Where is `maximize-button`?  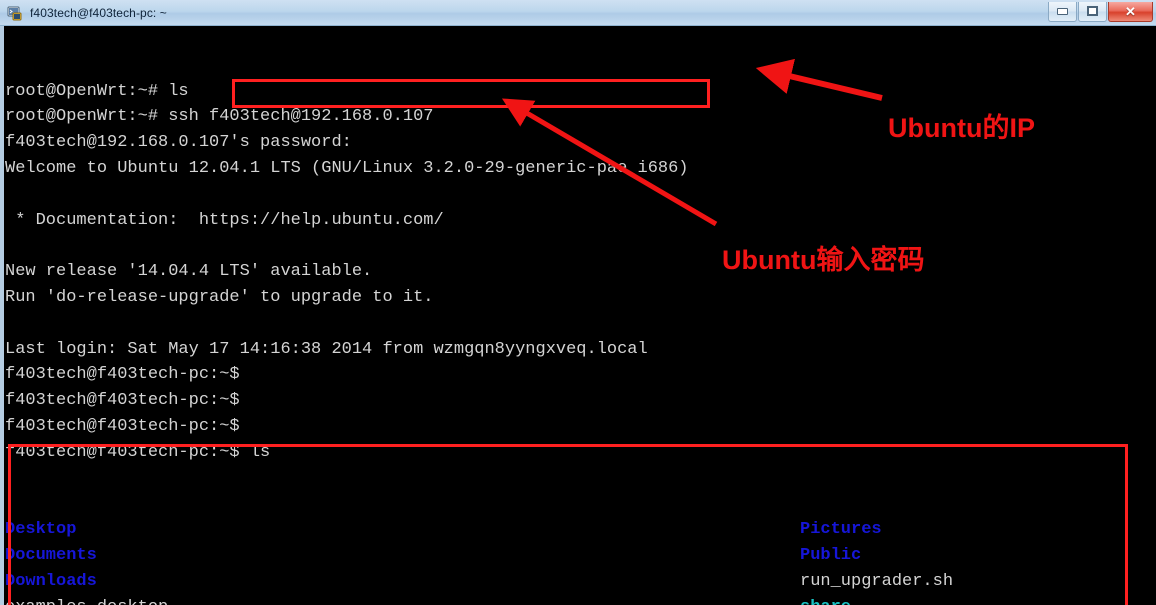 maximize-button is located at coordinates (1092, 11).